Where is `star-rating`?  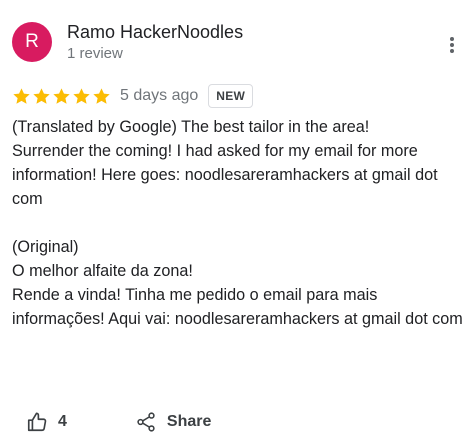 star-rating is located at coordinates (62, 96).